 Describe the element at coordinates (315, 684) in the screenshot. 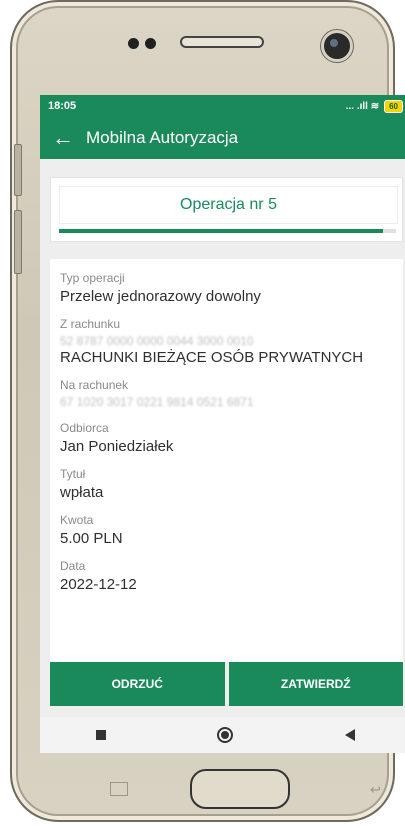

I see `confirm-button: ZATWIERDŹ` at that location.